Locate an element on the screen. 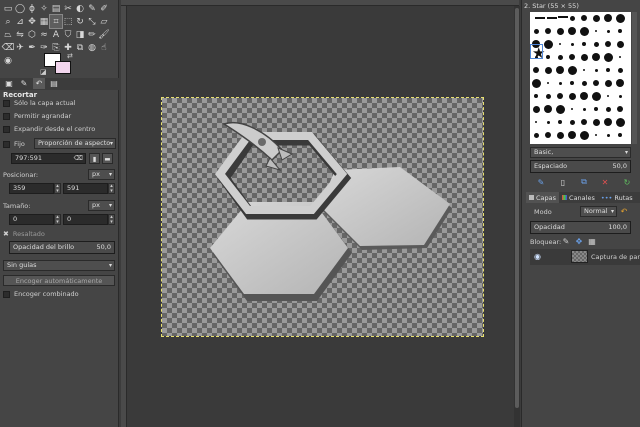  ellipse-select-icon: ◯ is located at coordinates (20, 8).